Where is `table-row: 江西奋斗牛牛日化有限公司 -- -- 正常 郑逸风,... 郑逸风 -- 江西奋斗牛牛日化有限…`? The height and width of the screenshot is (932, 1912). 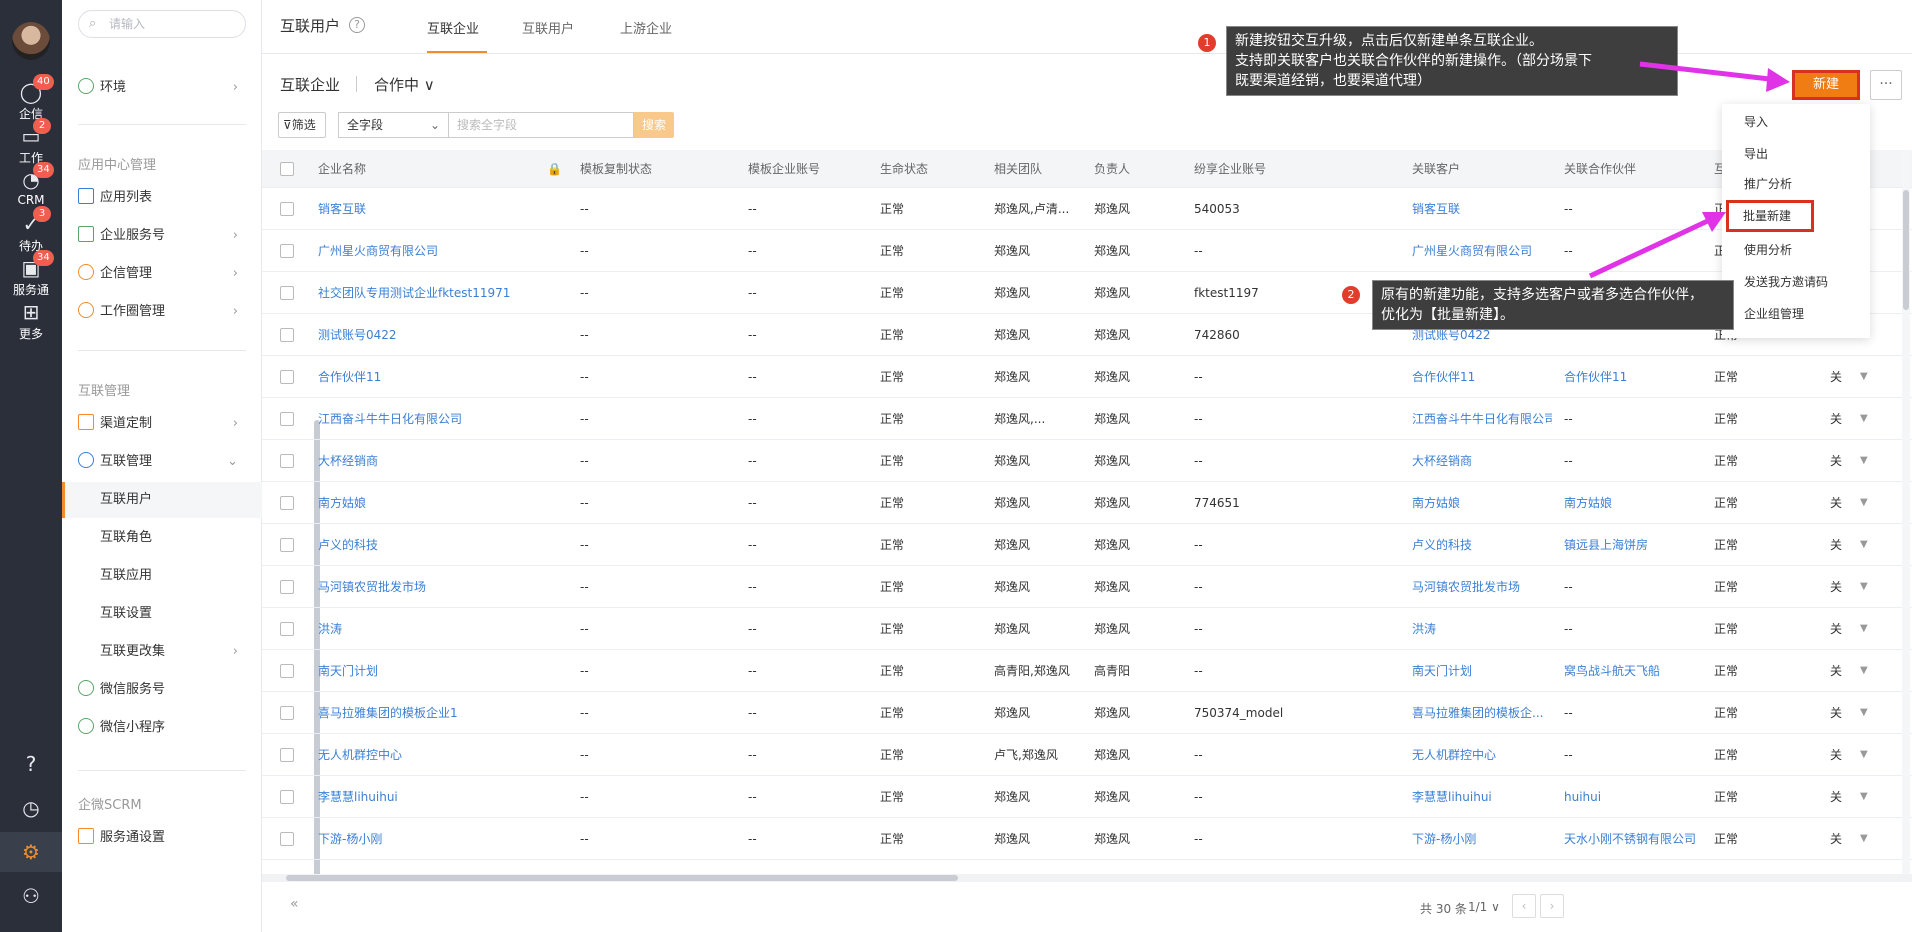 table-row: 江西奋斗牛牛日化有限公司 -- -- 正常 郑逸风,... 郑逸风 -- 江西奋斗牛牛日化有限… is located at coordinates (1087, 419).